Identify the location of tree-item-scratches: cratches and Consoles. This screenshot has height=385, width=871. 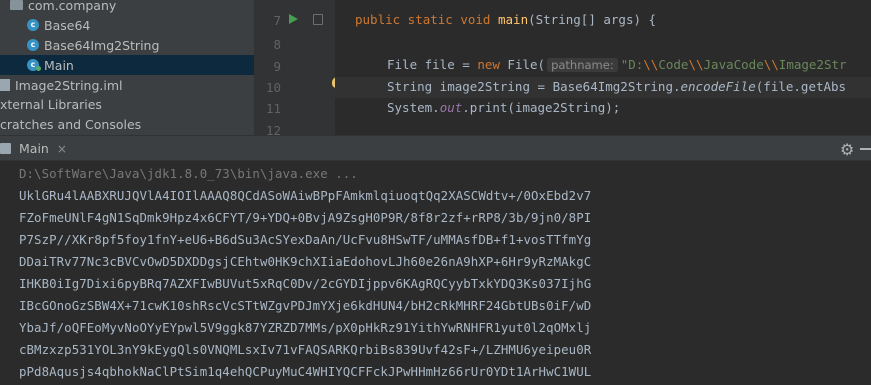
(127, 124).